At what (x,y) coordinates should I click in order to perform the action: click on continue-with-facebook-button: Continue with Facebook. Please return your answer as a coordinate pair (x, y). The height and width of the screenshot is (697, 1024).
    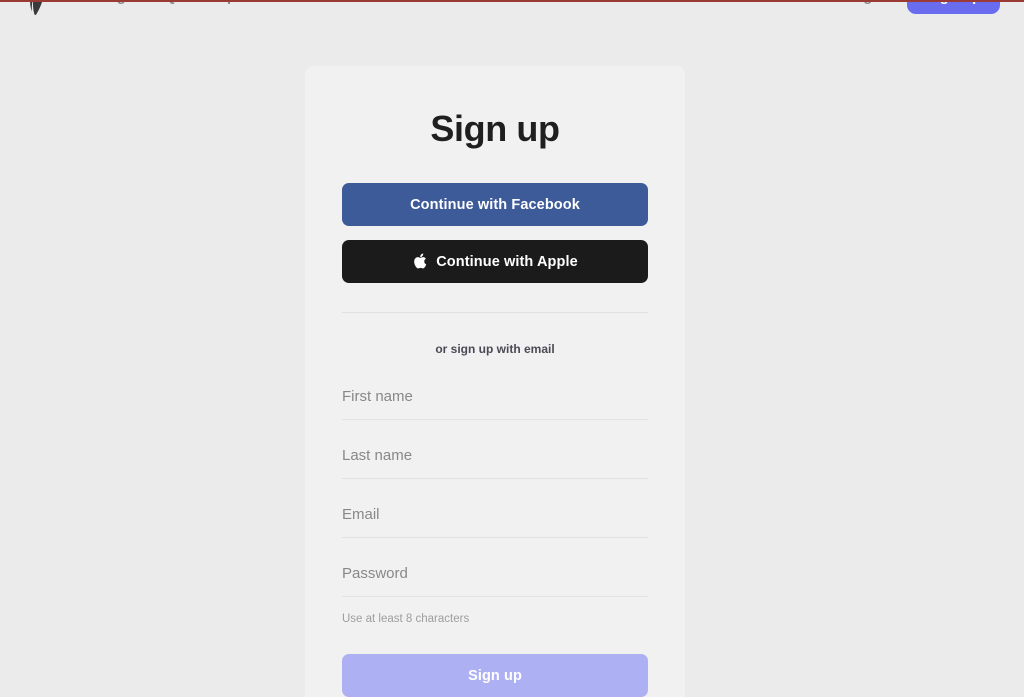
    Looking at the image, I should click on (495, 204).